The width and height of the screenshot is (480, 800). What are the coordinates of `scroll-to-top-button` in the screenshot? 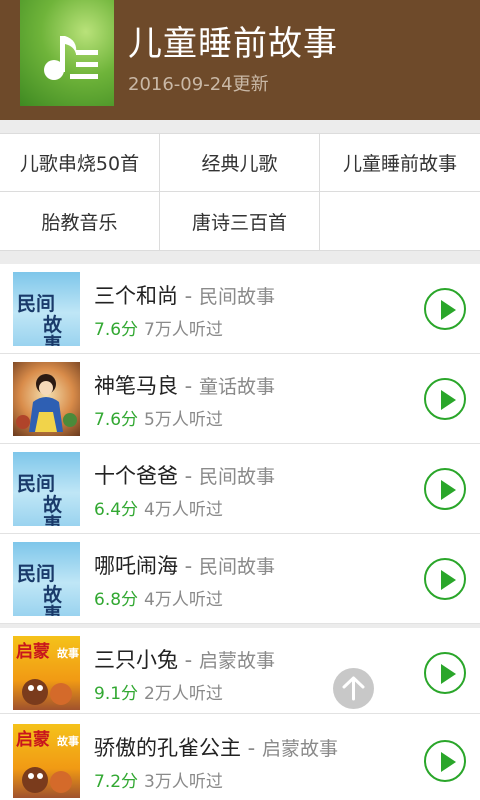 It's located at (353, 688).